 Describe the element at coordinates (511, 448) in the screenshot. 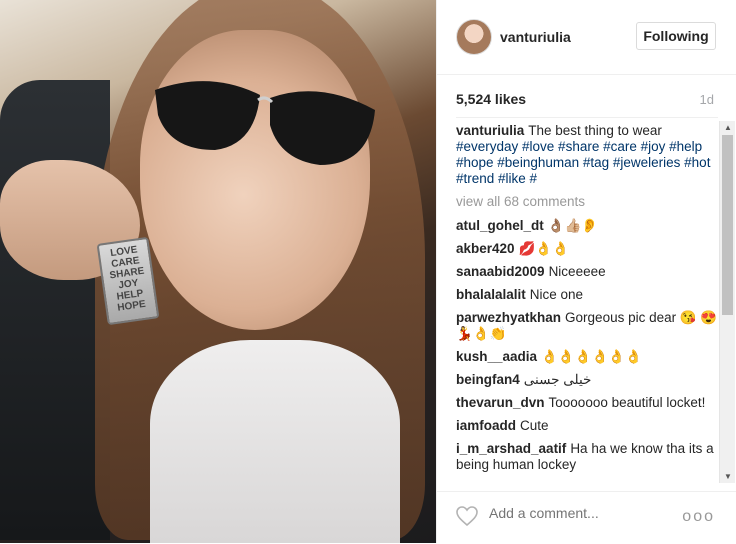

I see `comment-username: i_m_arshad_aatif` at that location.